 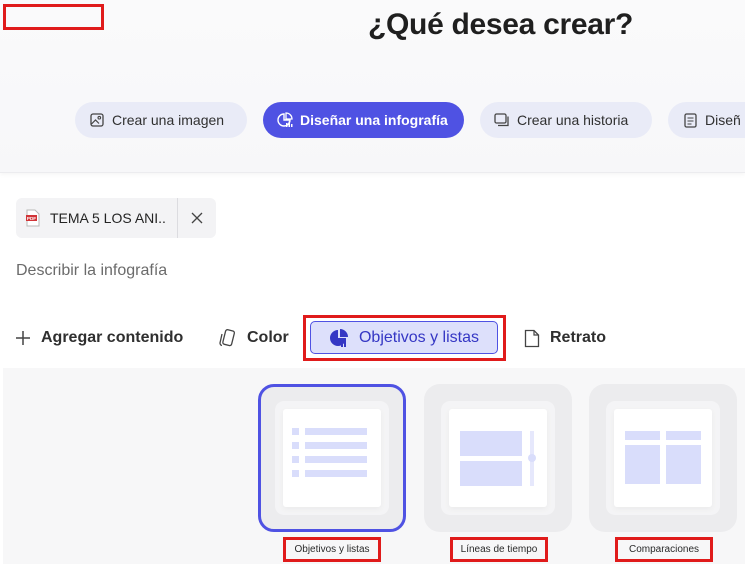 What do you see at coordinates (664, 549) in the screenshot?
I see `template-caption: Comparaciones` at bounding box center [664, 549].